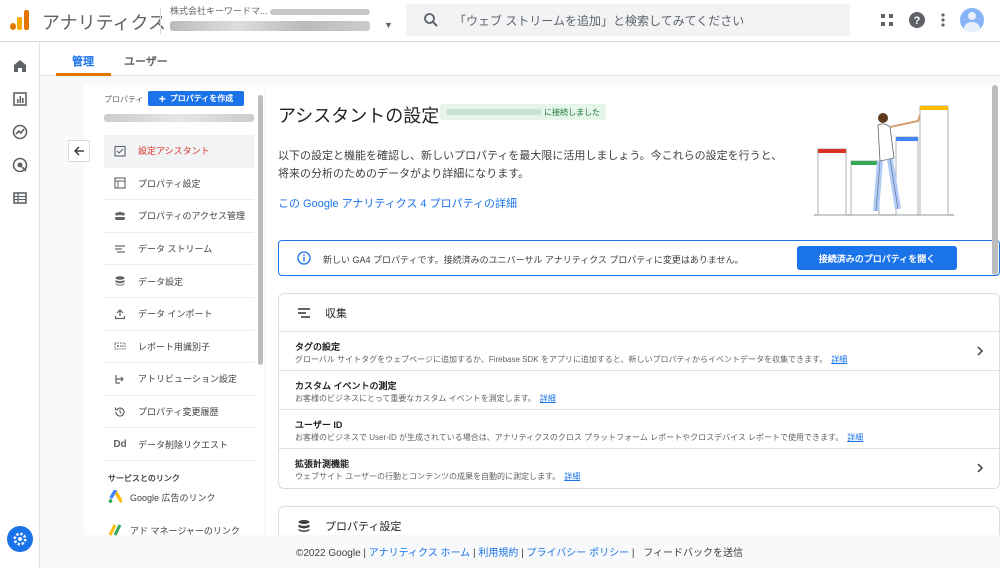 The width and height of the screenshot is (1000, 568). I want to click on row-title: タグの設定, so click(318, 347).